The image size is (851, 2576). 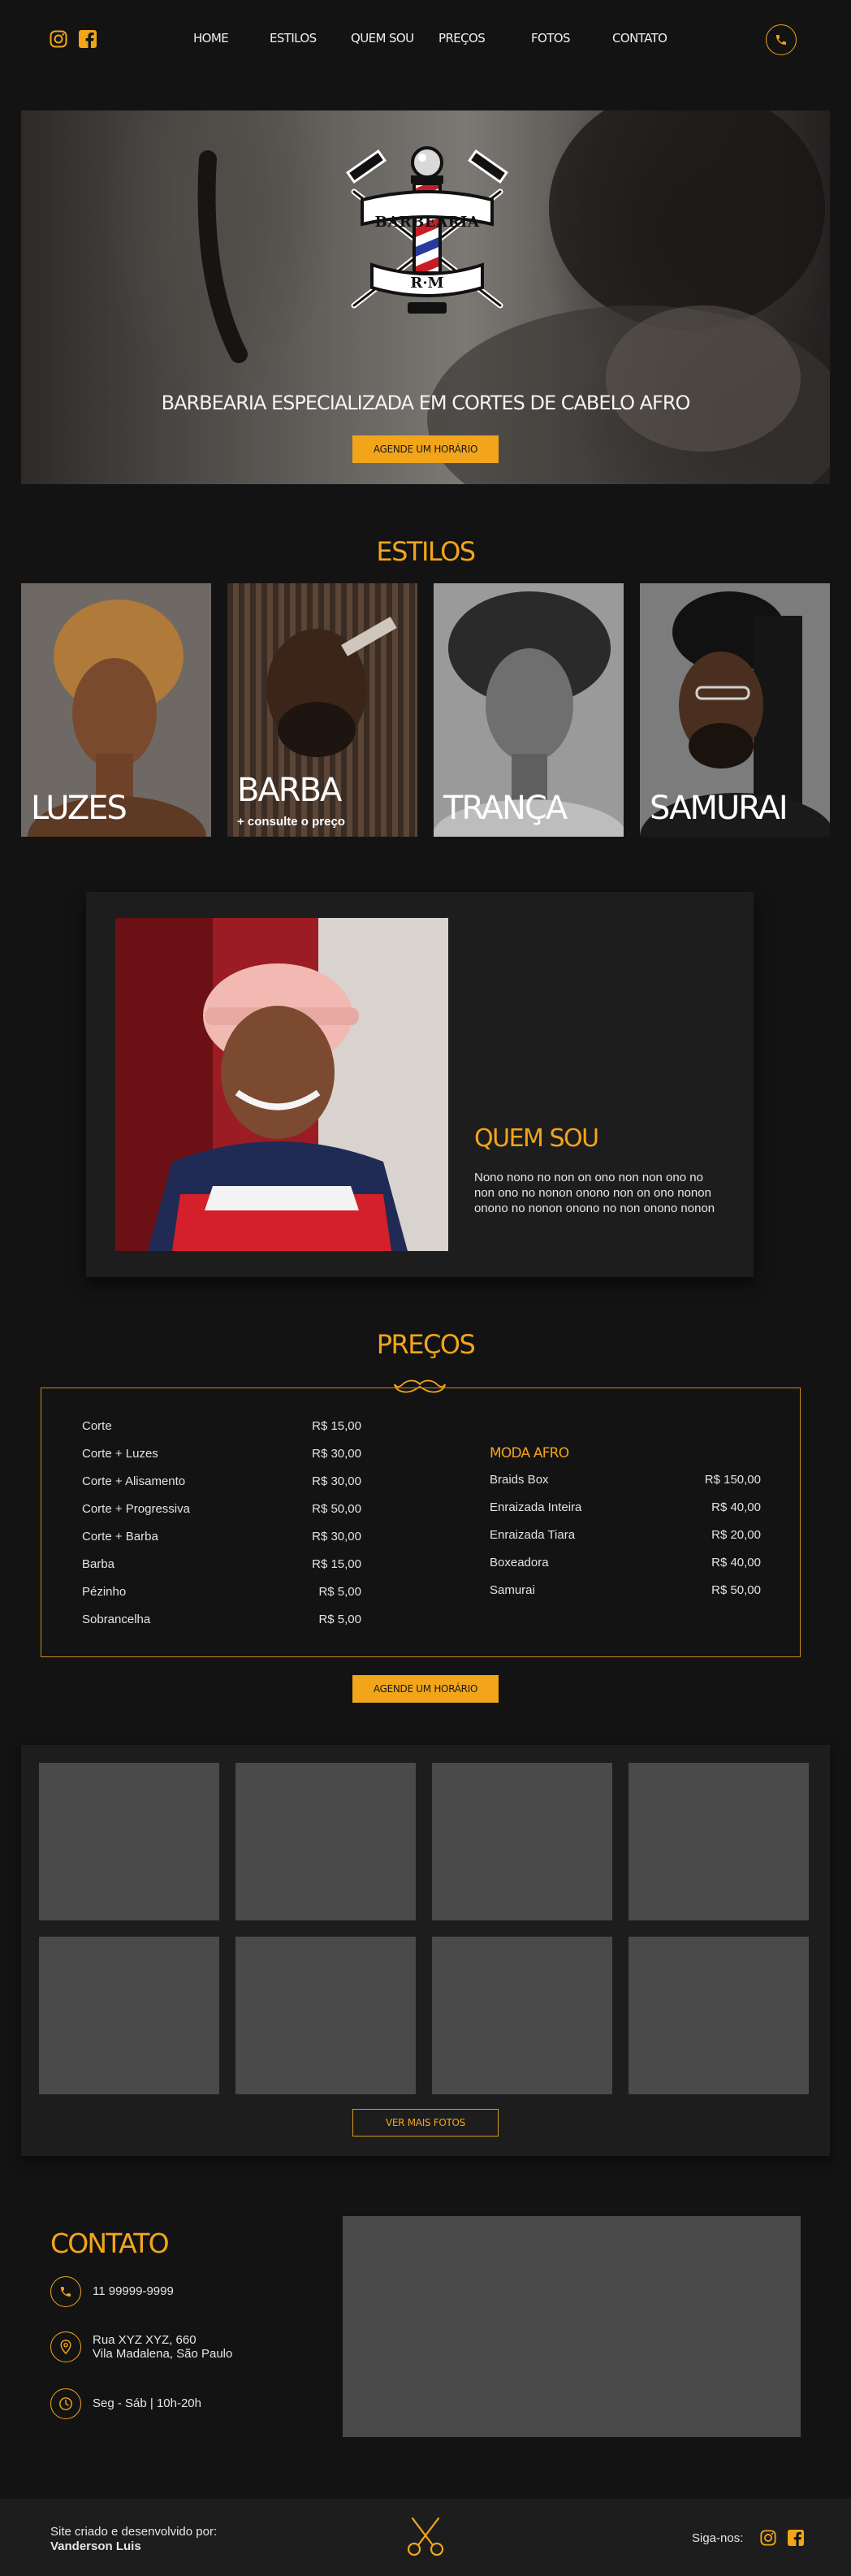 I want to click on map-embed, so click(x=572, y=2326).